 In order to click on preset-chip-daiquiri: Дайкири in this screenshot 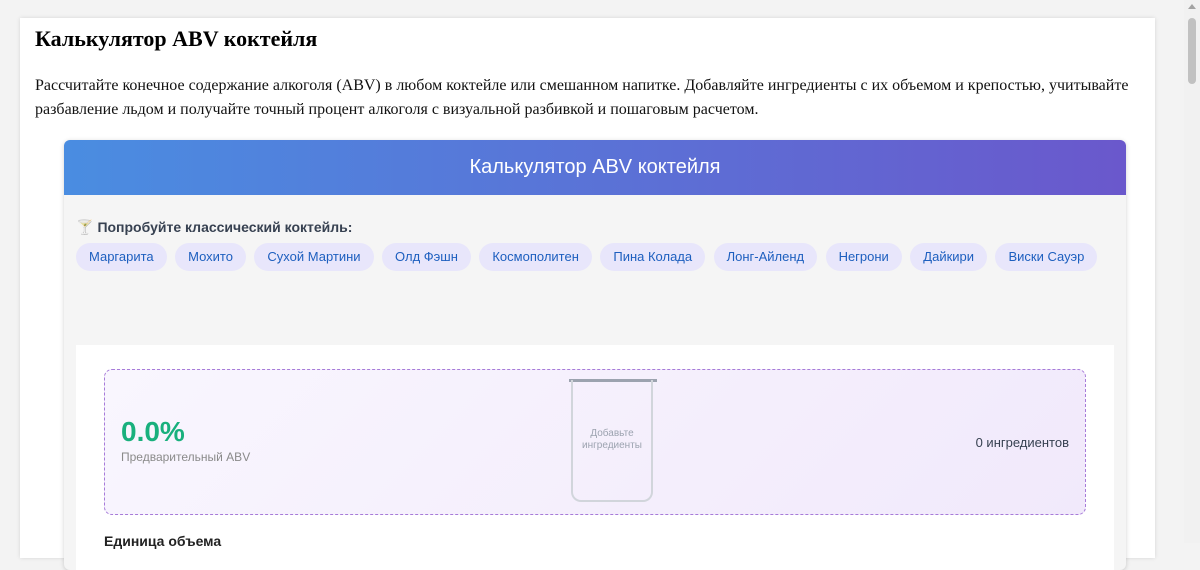, I will do `click(949, 257)`.